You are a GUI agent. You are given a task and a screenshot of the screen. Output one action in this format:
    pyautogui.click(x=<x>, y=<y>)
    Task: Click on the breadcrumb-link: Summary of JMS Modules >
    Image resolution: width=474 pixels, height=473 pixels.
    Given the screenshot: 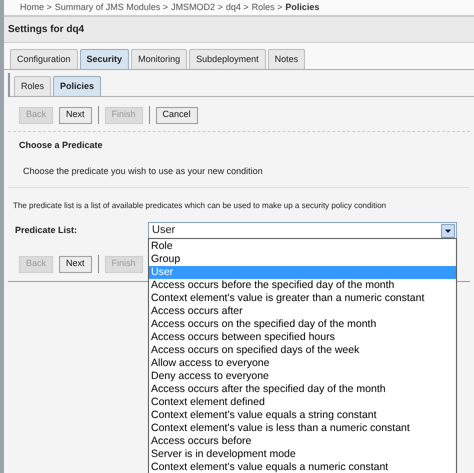 What is the action you would take?
    pyautogui.click(x=111, y=7)
    